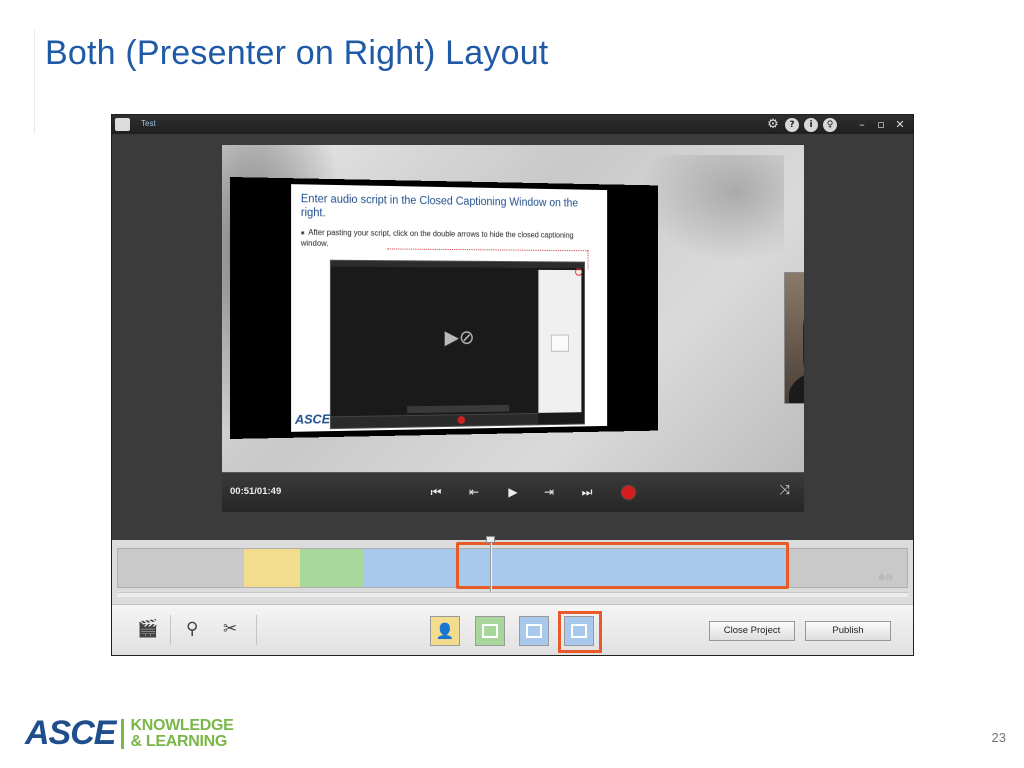 This screenshot has height=768, width=1024. What do you see at coordinates (332, 568) in the screenshot?
I see `segment-slide-only` at bounding box center [332, 568].